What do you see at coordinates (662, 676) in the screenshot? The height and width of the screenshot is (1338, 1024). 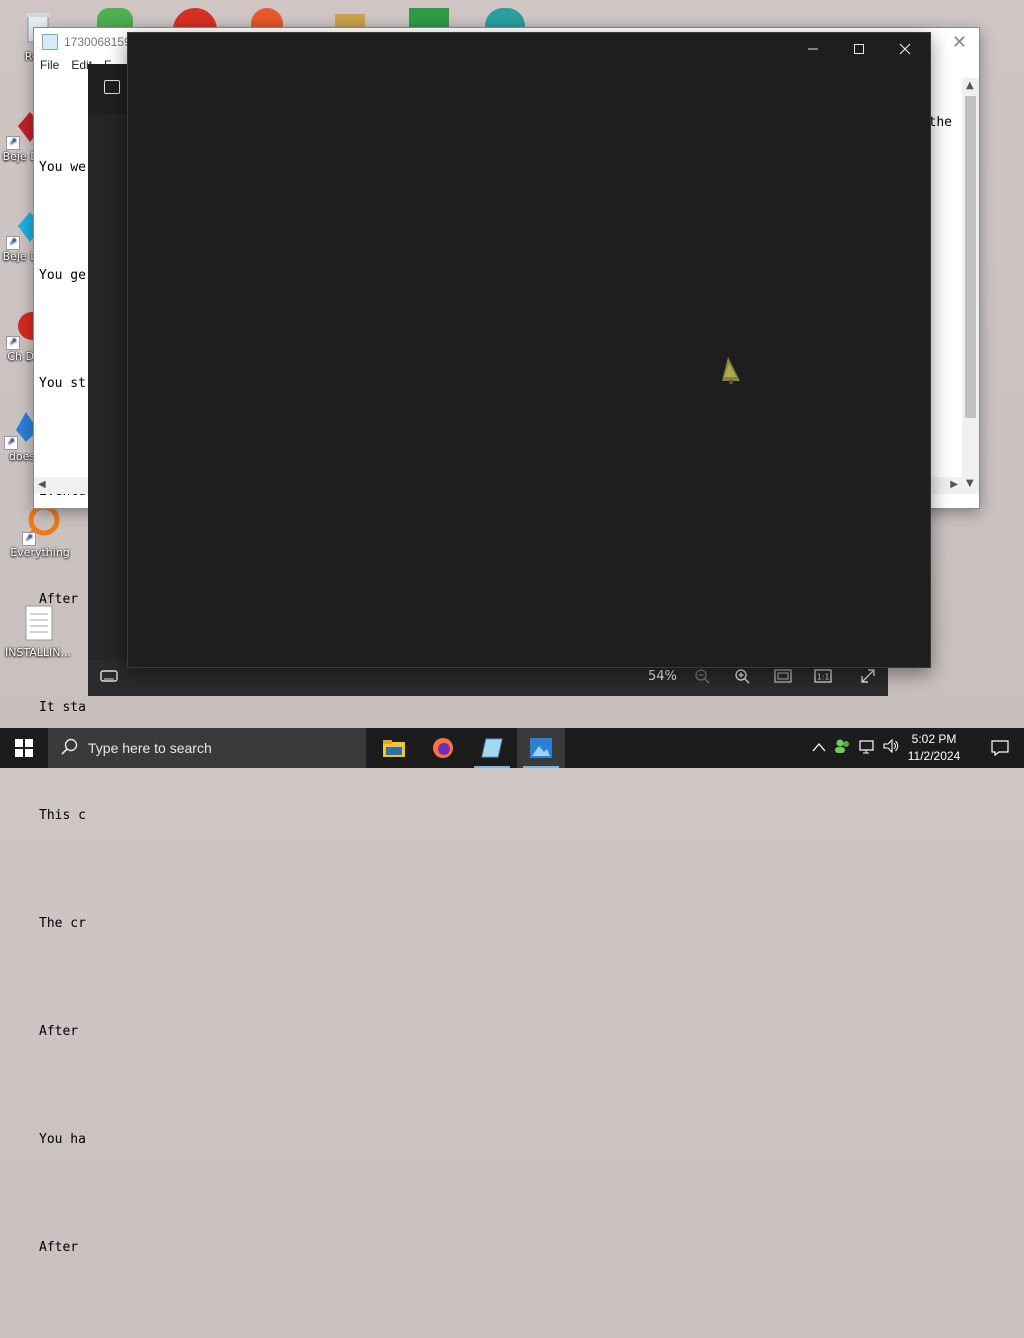 I see `zoom-level: 54%` at bounding box center [662, 676].